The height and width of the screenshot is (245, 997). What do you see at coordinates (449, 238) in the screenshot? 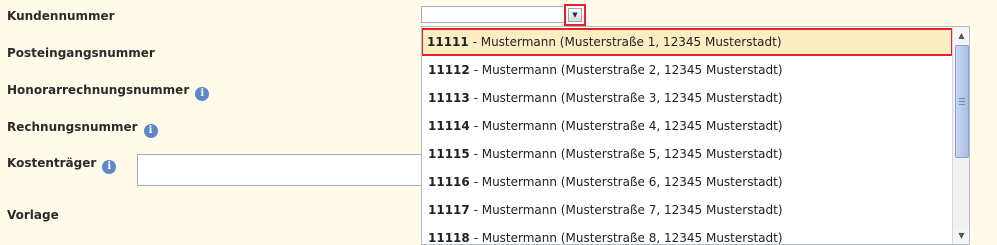
I see `customer-number: 11118` at bounding box center [449, 238].